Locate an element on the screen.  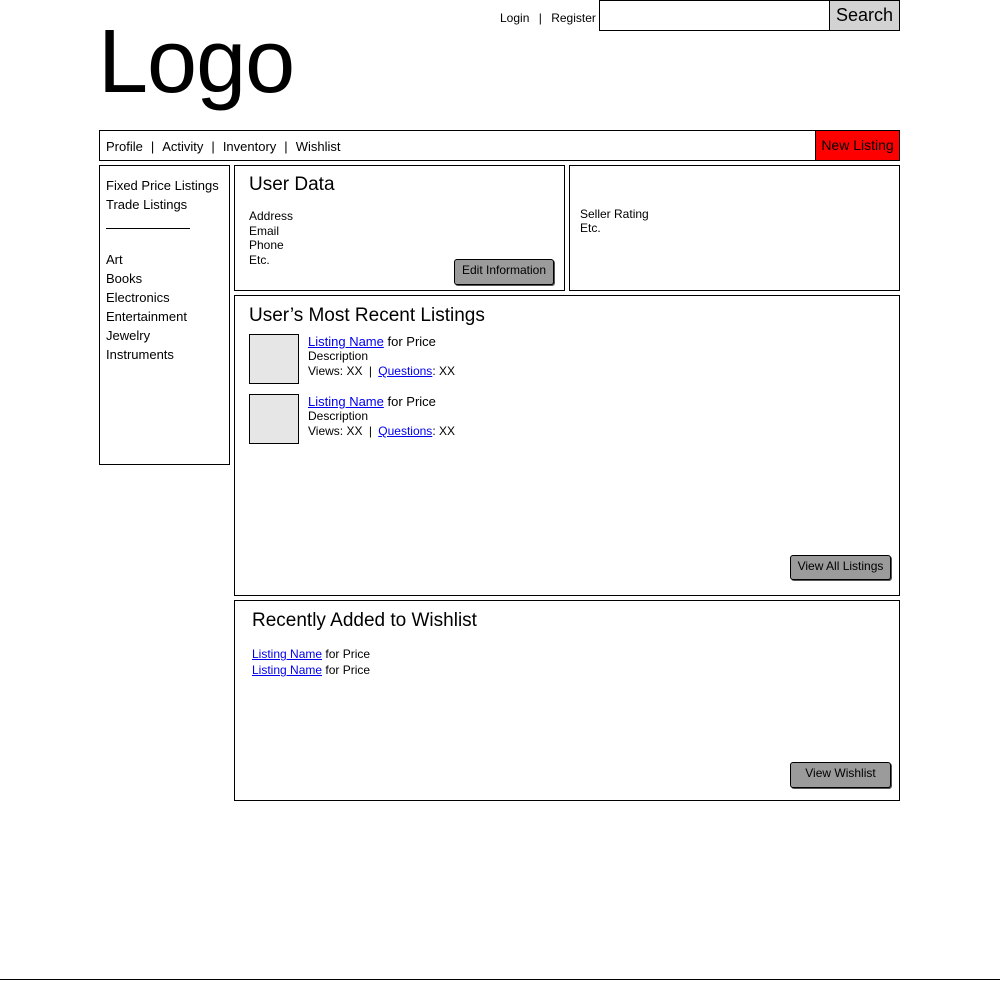
sidebar-item-fixed-price: Fixed Price Listings is located at coordinates (162, 185).